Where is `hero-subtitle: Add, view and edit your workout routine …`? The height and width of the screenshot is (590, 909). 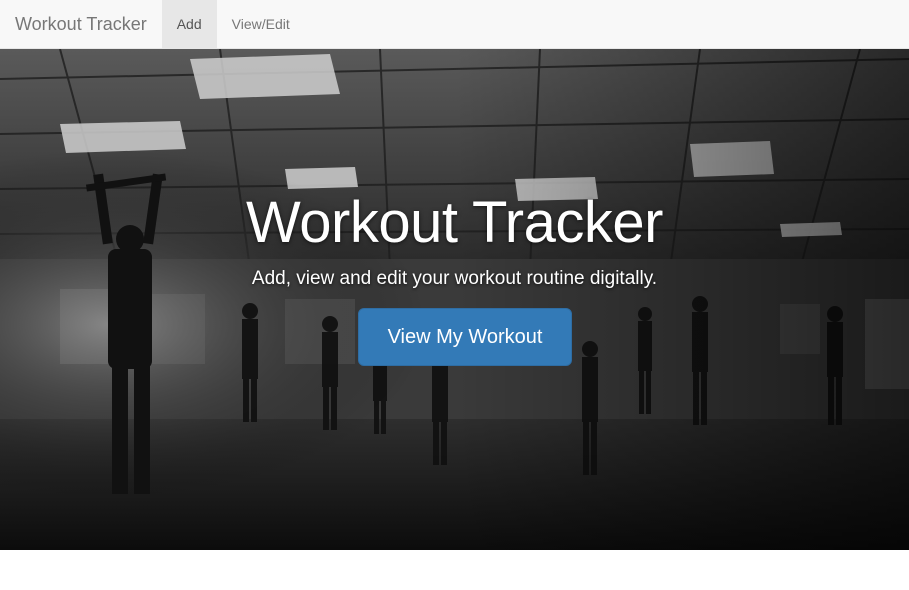
hero-subtitle: Add, view and edit your workout routine … is located at coordinates (454, 278).